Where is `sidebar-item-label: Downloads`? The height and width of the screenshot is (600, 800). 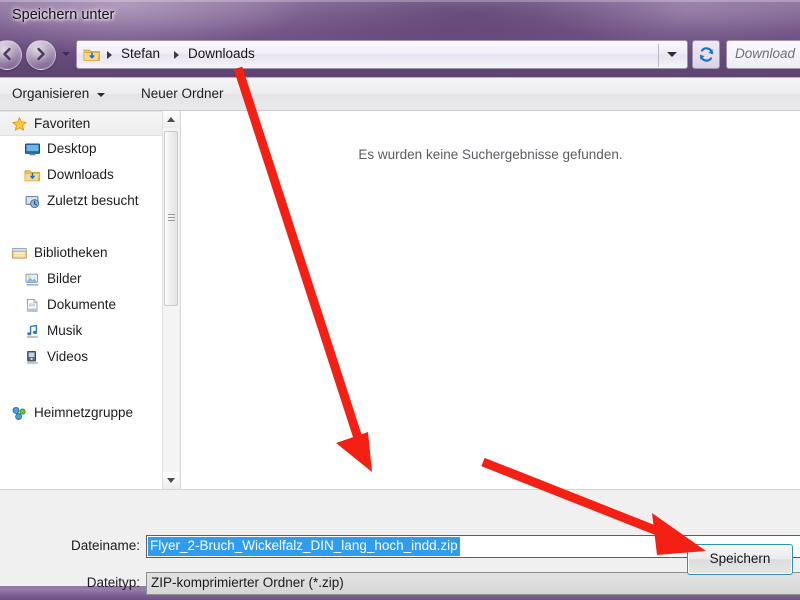
sidebar-item-label: Downloads is located at coordinates (80, 174).